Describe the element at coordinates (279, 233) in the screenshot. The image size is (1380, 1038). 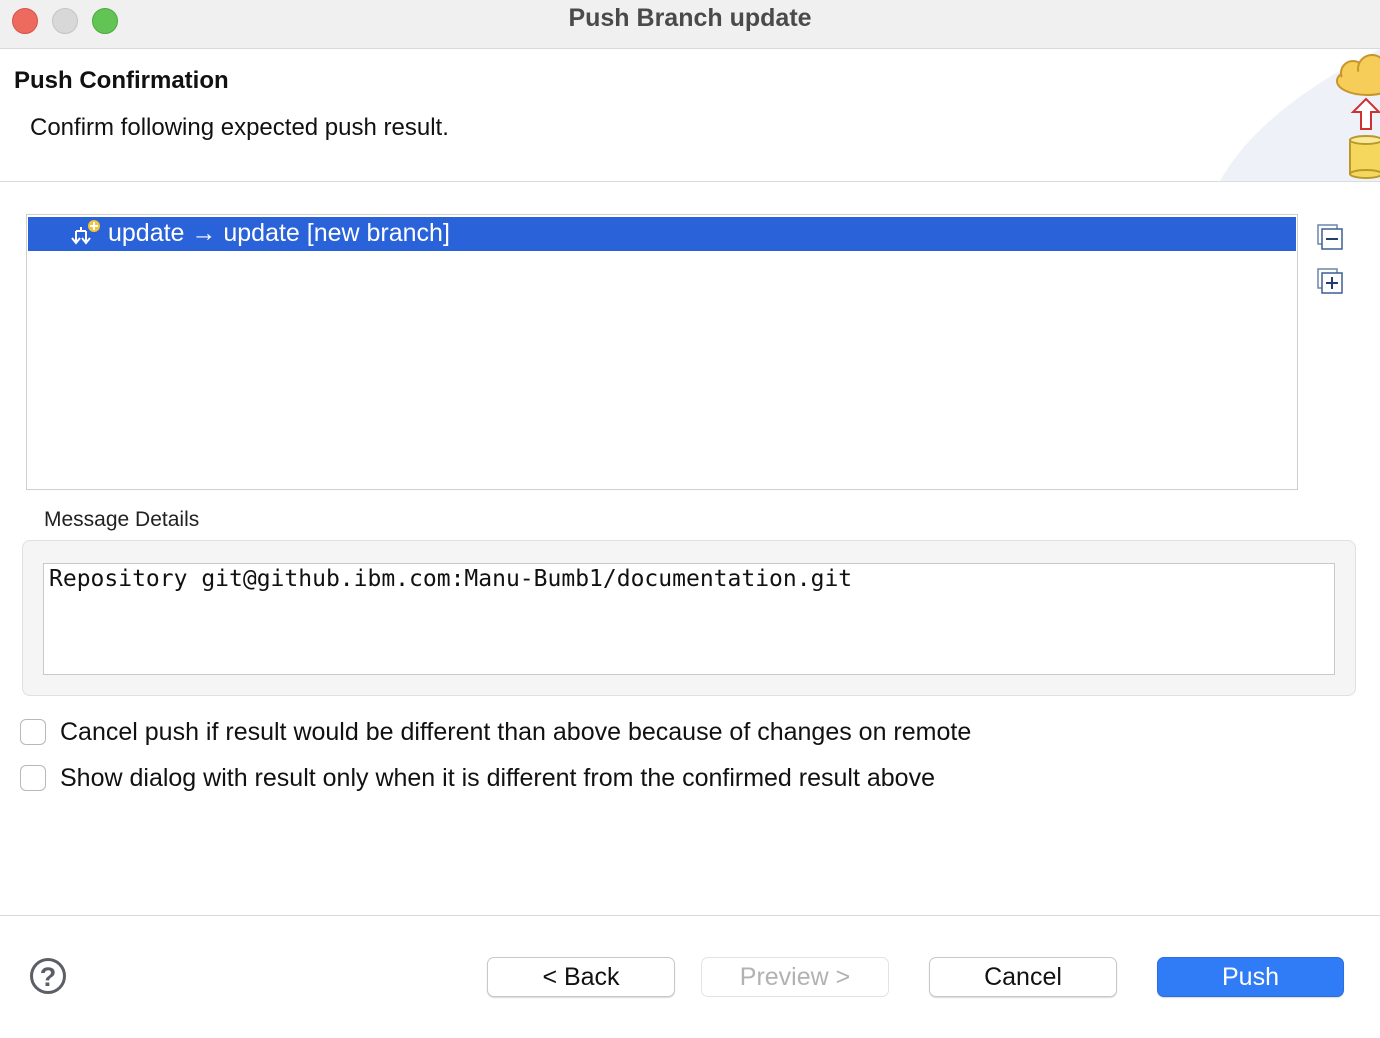
I see `tree-row-label: update → update [new branch]` at that location.